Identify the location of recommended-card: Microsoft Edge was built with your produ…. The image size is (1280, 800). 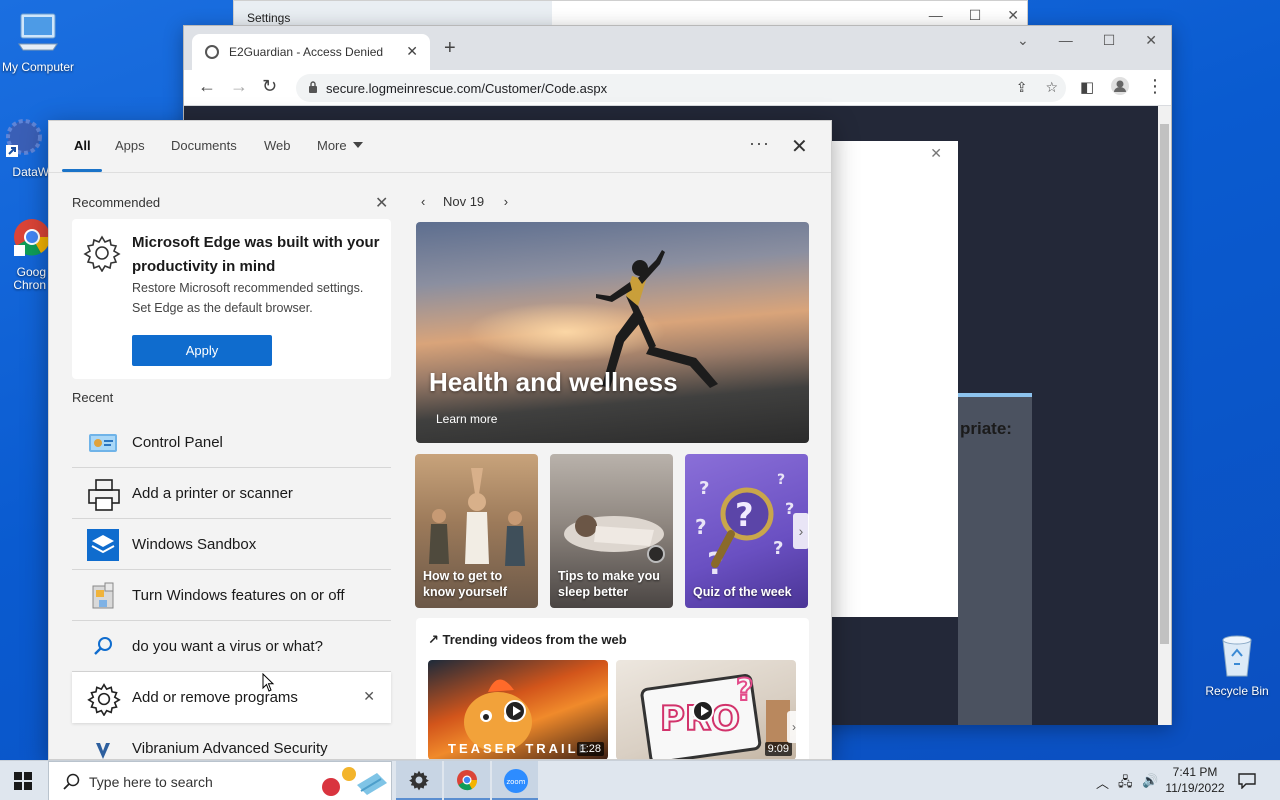
(231, 299).